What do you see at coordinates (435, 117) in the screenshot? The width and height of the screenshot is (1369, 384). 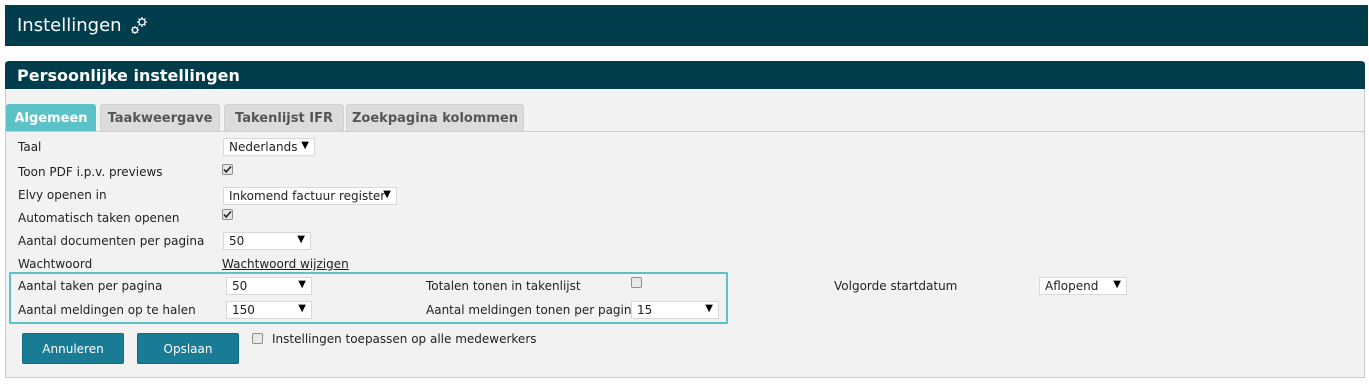 I see `tab-zoekpagina-kolommen: Zoekpagina kolommen` at bounding box center [435, 117].